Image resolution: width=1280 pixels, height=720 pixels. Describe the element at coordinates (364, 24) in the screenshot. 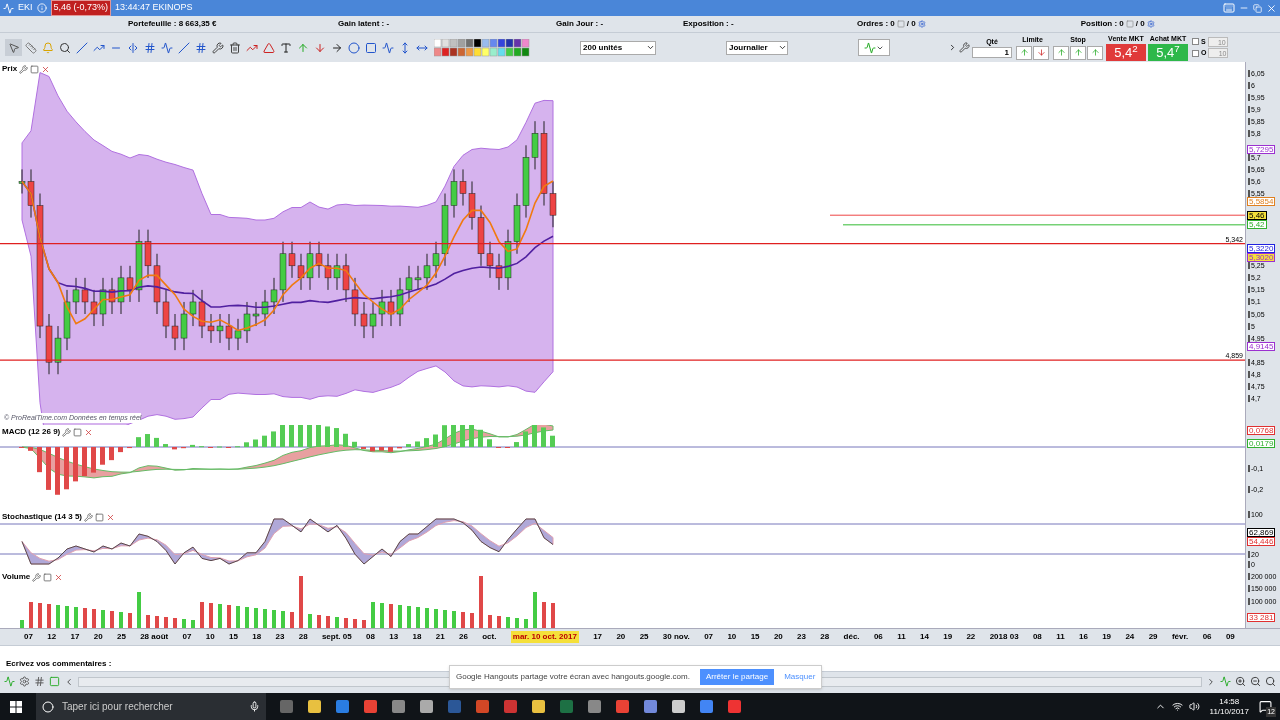

I see `info-label: Gain latent : -` at that location.